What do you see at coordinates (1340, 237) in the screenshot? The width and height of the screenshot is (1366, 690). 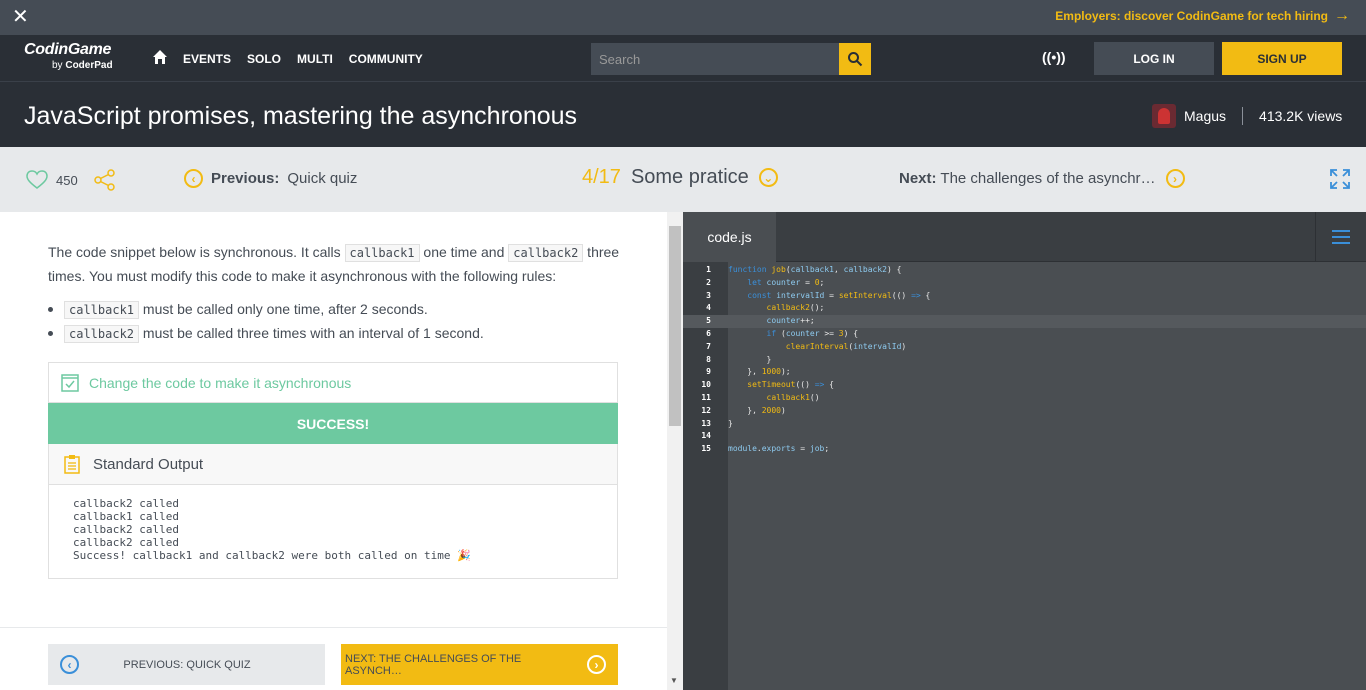 I see `editor-menu-icon` at bounding box center [1340, 237].